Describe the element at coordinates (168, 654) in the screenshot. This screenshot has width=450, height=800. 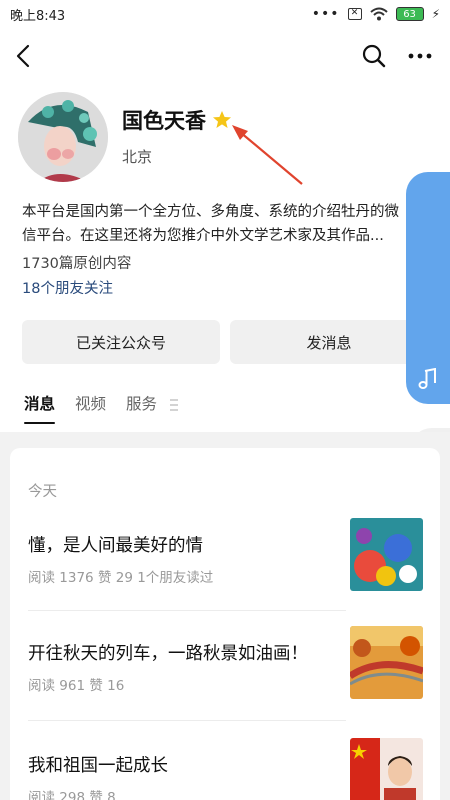
I see `article-title: 开往秋天的列车，一路秋景如油画！` at that location.